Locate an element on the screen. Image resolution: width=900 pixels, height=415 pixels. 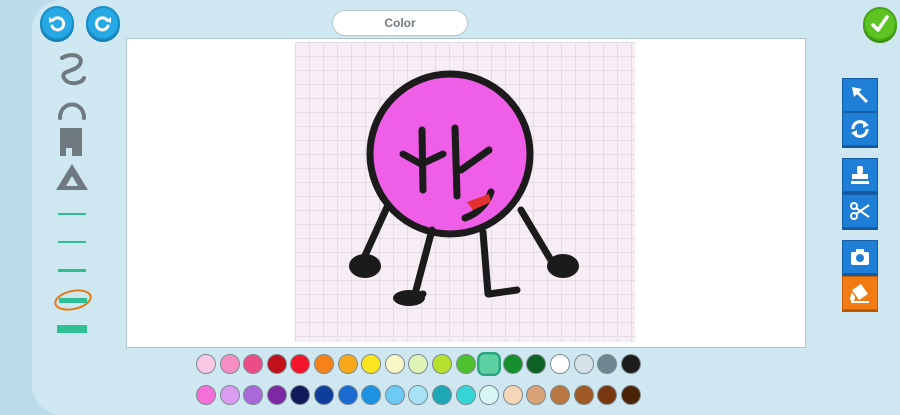
square-icon is located at coordinates (71, 142).